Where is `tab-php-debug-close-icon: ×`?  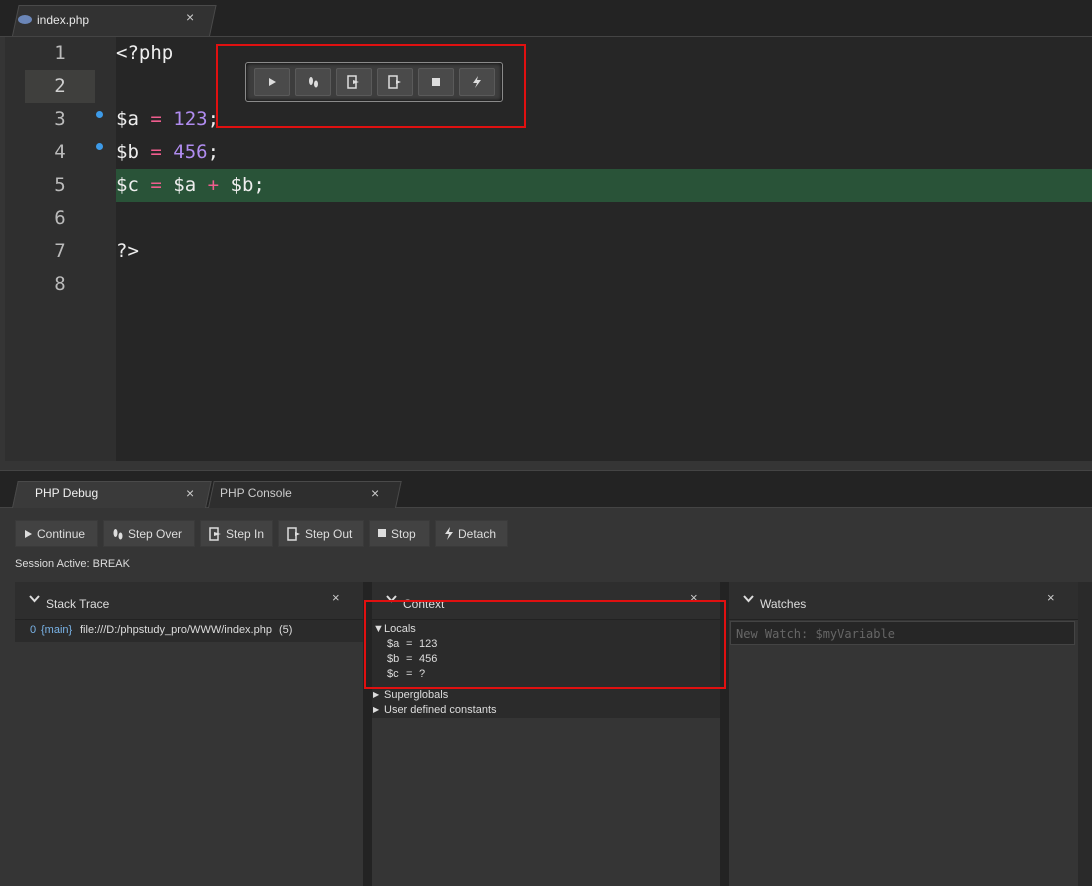
tab-php-debug-close-icon: × is located at coordinates (190, 493).